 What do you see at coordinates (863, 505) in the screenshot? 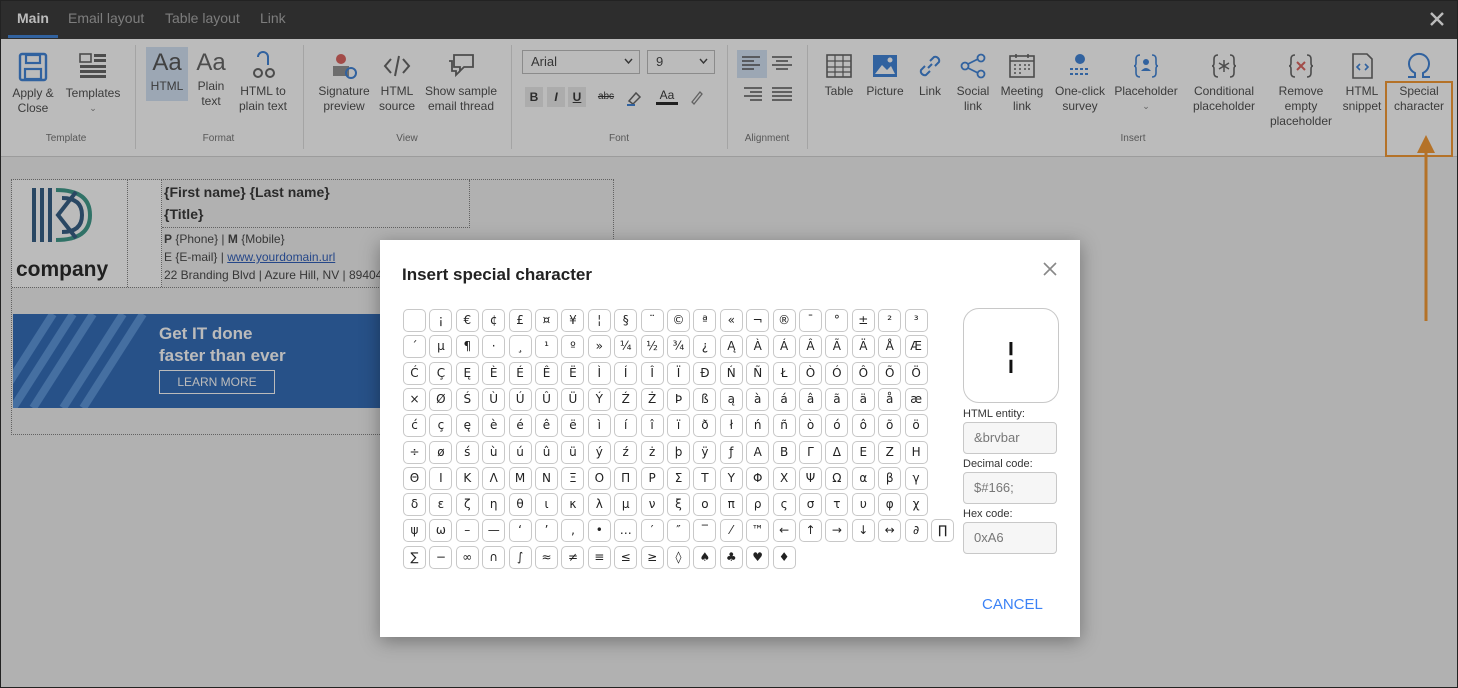
I see `special-char-button: υ` at bounding box center [863, 505].